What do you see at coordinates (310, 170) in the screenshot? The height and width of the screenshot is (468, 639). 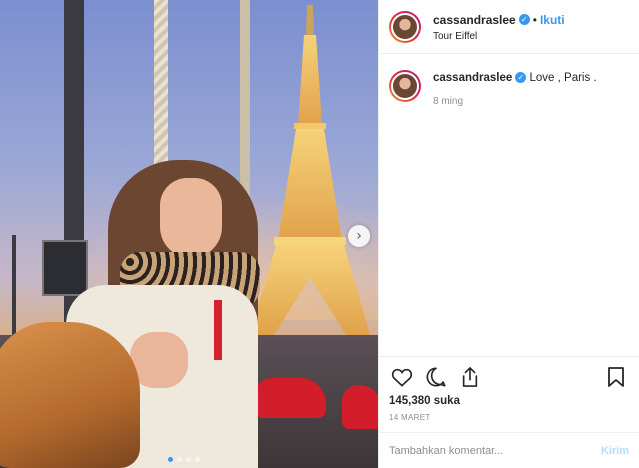 I see `eiffel-tower-illustration` at bounding box center [310, 170].